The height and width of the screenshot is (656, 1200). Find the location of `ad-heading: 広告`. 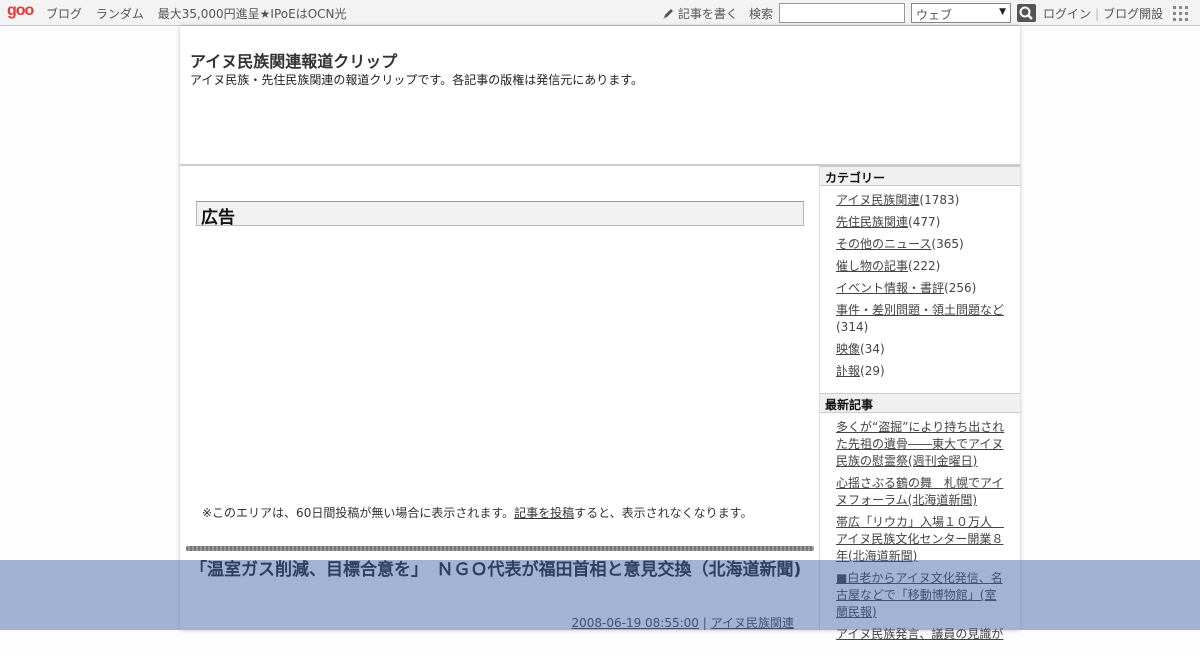

ad-heading: 広告 is located at coordinates (500, 214).